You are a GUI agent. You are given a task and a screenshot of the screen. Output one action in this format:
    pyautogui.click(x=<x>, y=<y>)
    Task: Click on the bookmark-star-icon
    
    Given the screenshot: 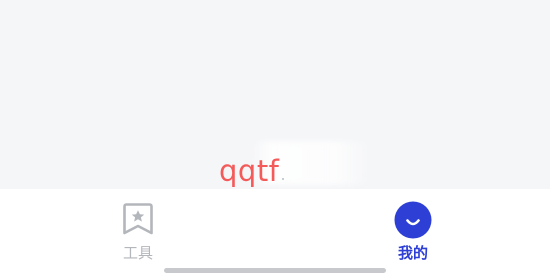 What is the action you would take?
    pyautogui.click(x=138, y=219)
    